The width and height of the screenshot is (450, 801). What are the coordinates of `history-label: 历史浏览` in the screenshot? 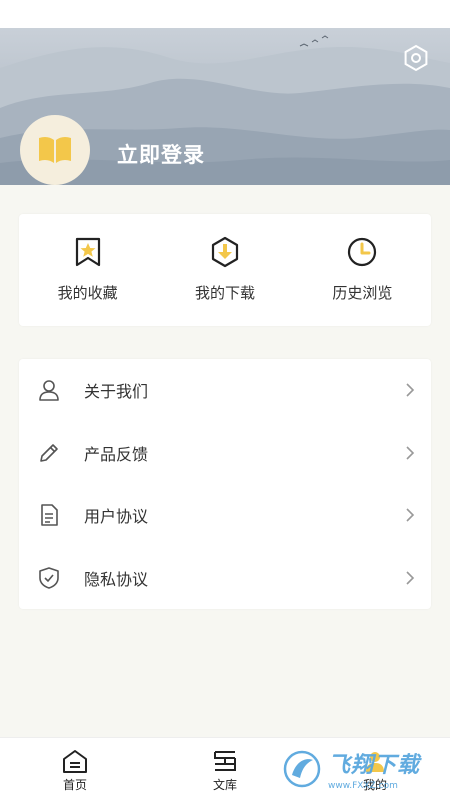 It's located at (362, 293).